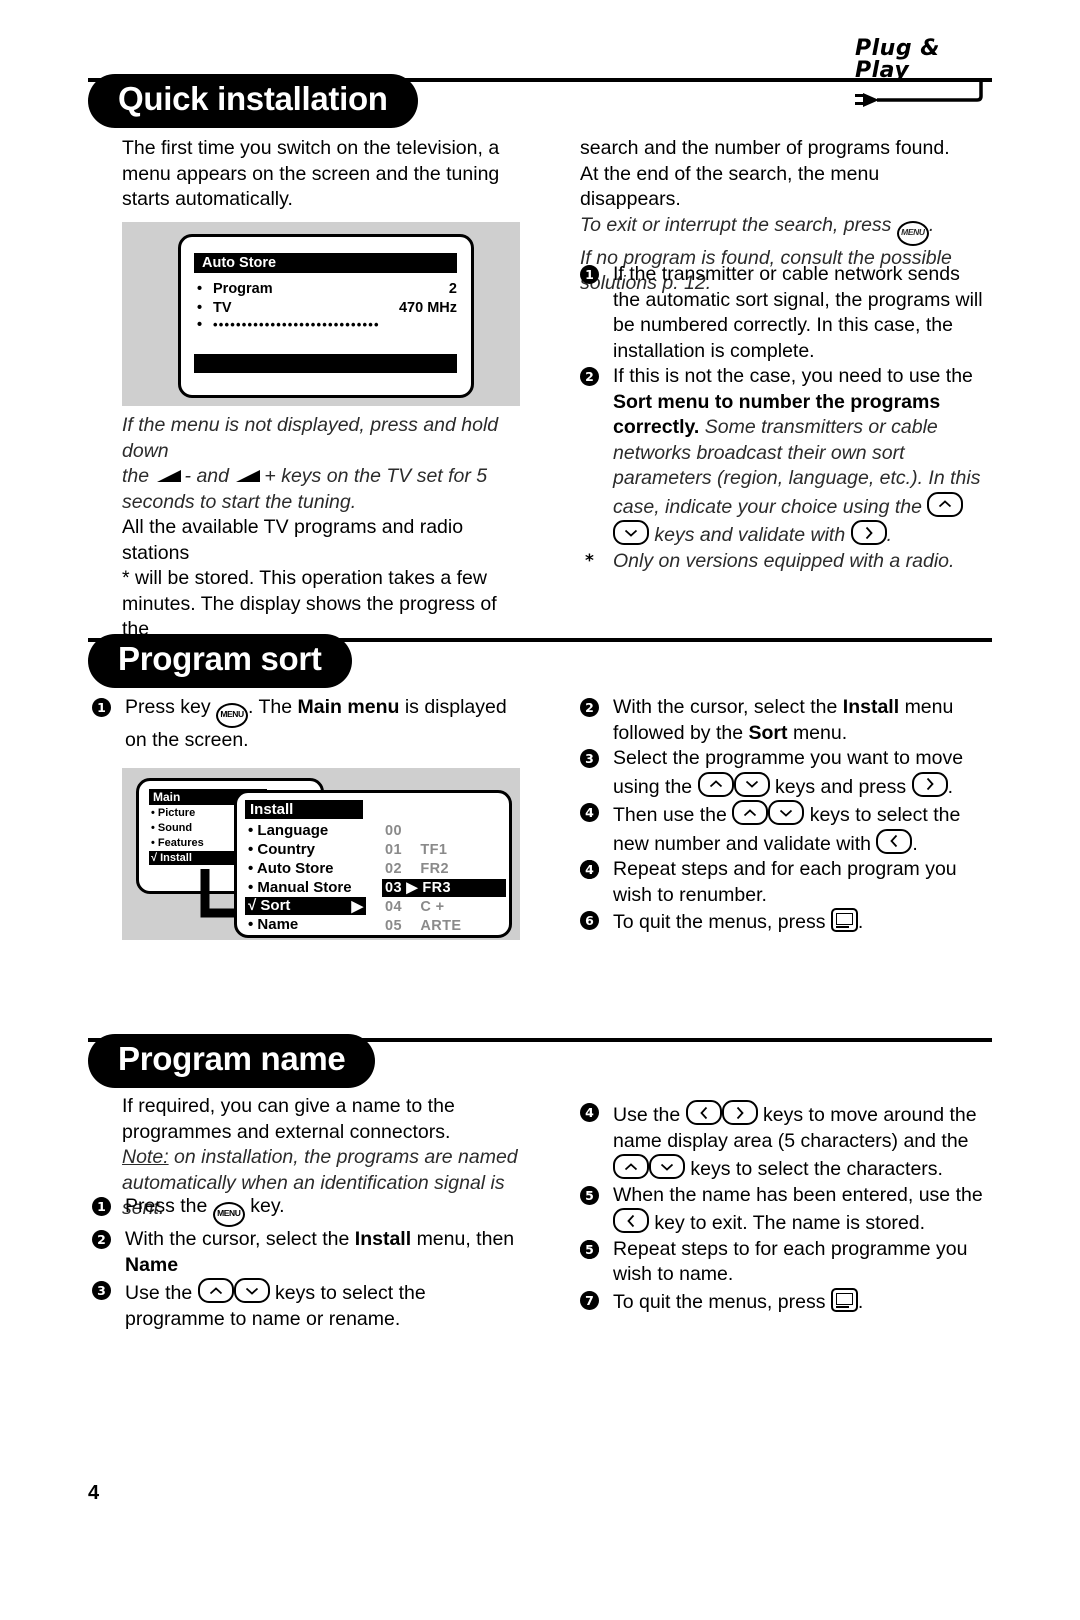 The image size is (1080, 1620). What do you see at coordinates (152, 1264) in the screenshot?
I see `name-item2-bold2: Name` at bounding box center [152, 1264].